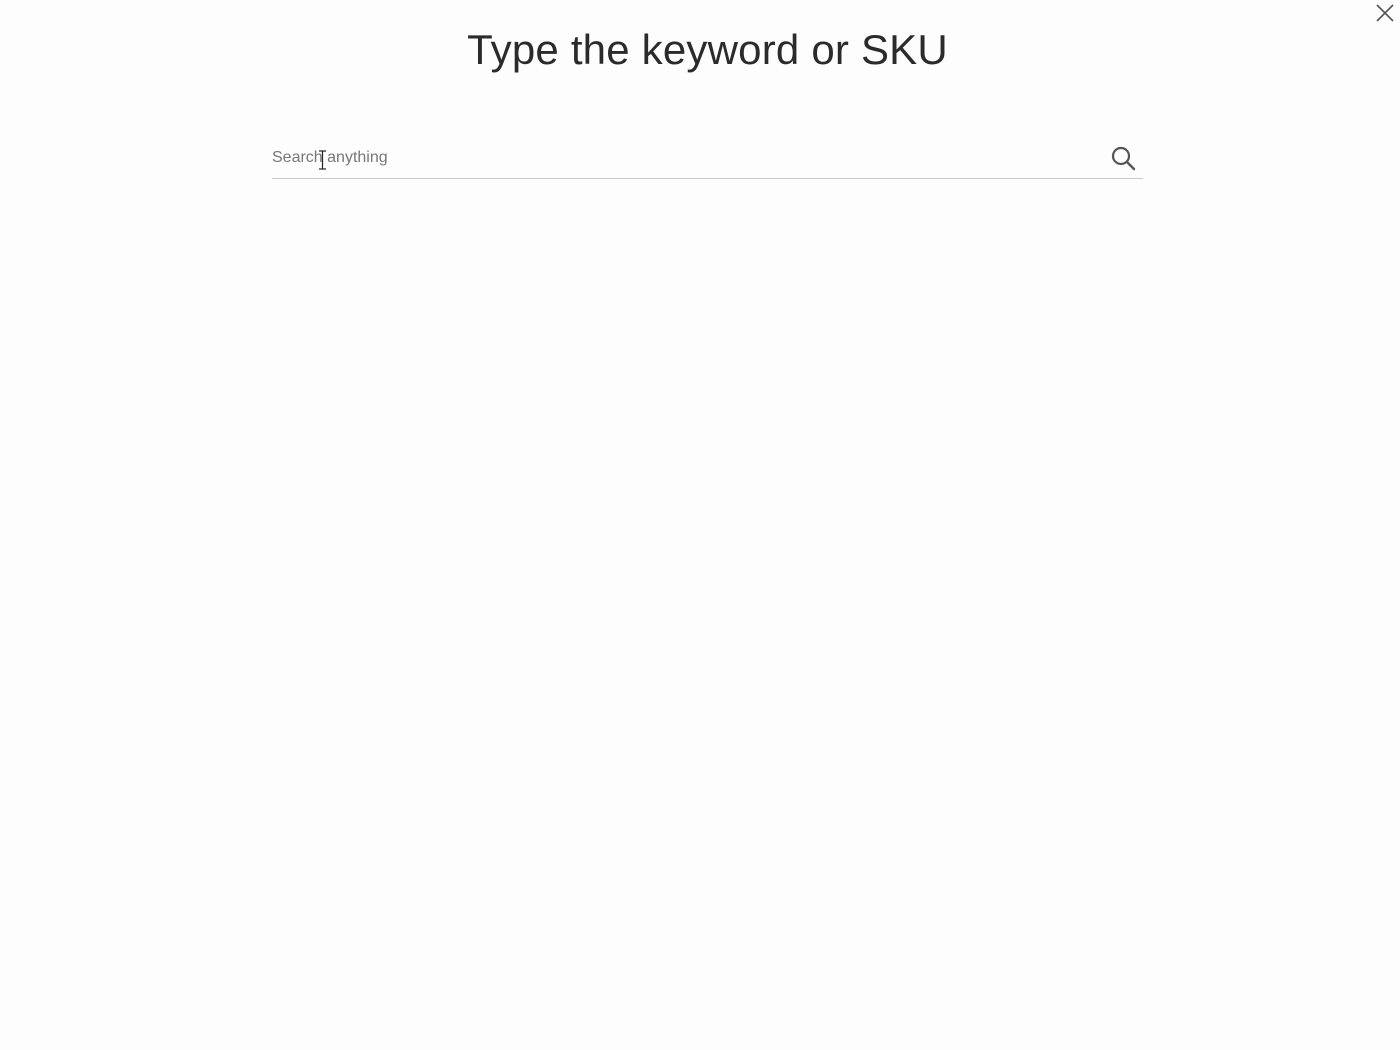 This screenshot has height=1050, width=1400. Describe the element at coordinates (707, 49) in the screenshot. I see `page-title: Type the keyword or SKU` at that location.